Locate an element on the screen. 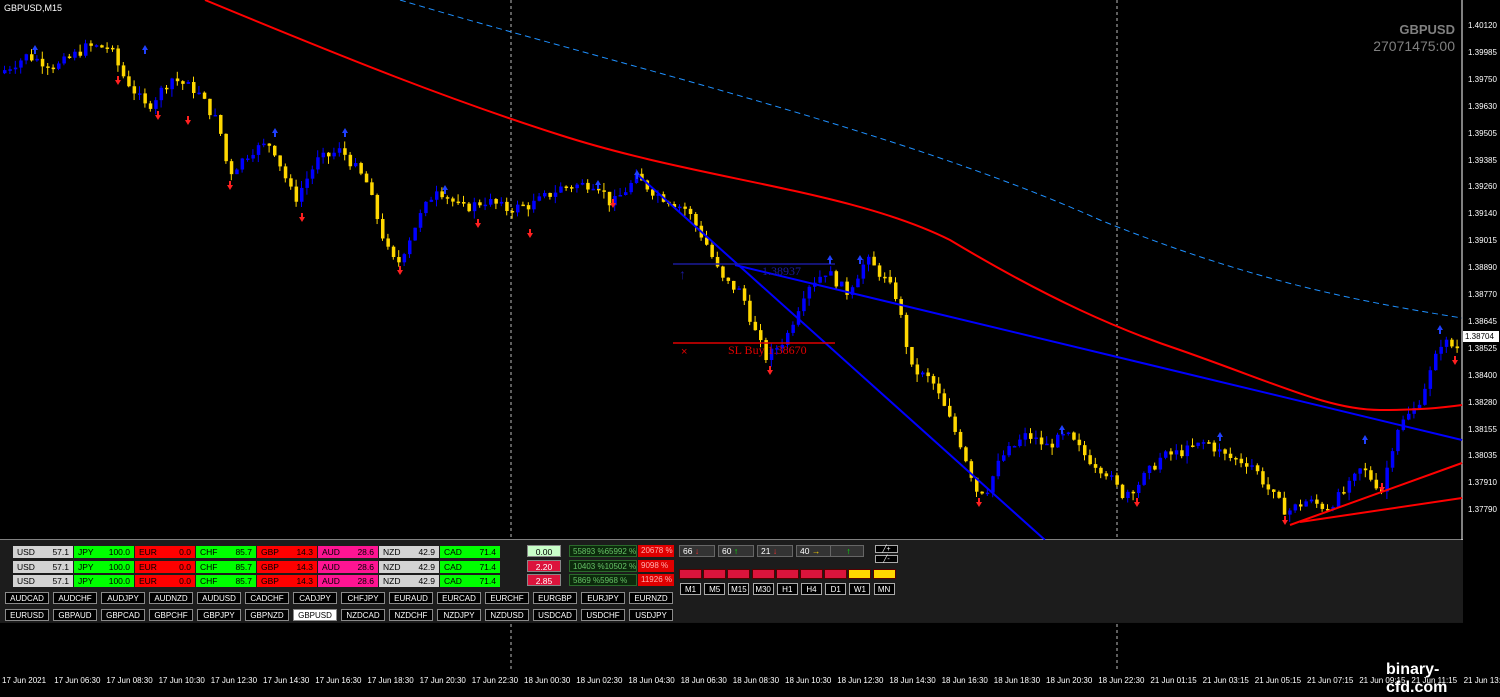 This screenshot has width=1500, height=697. pair-button-gbpaud: GBPAUD is located at coordinates (75, 615).